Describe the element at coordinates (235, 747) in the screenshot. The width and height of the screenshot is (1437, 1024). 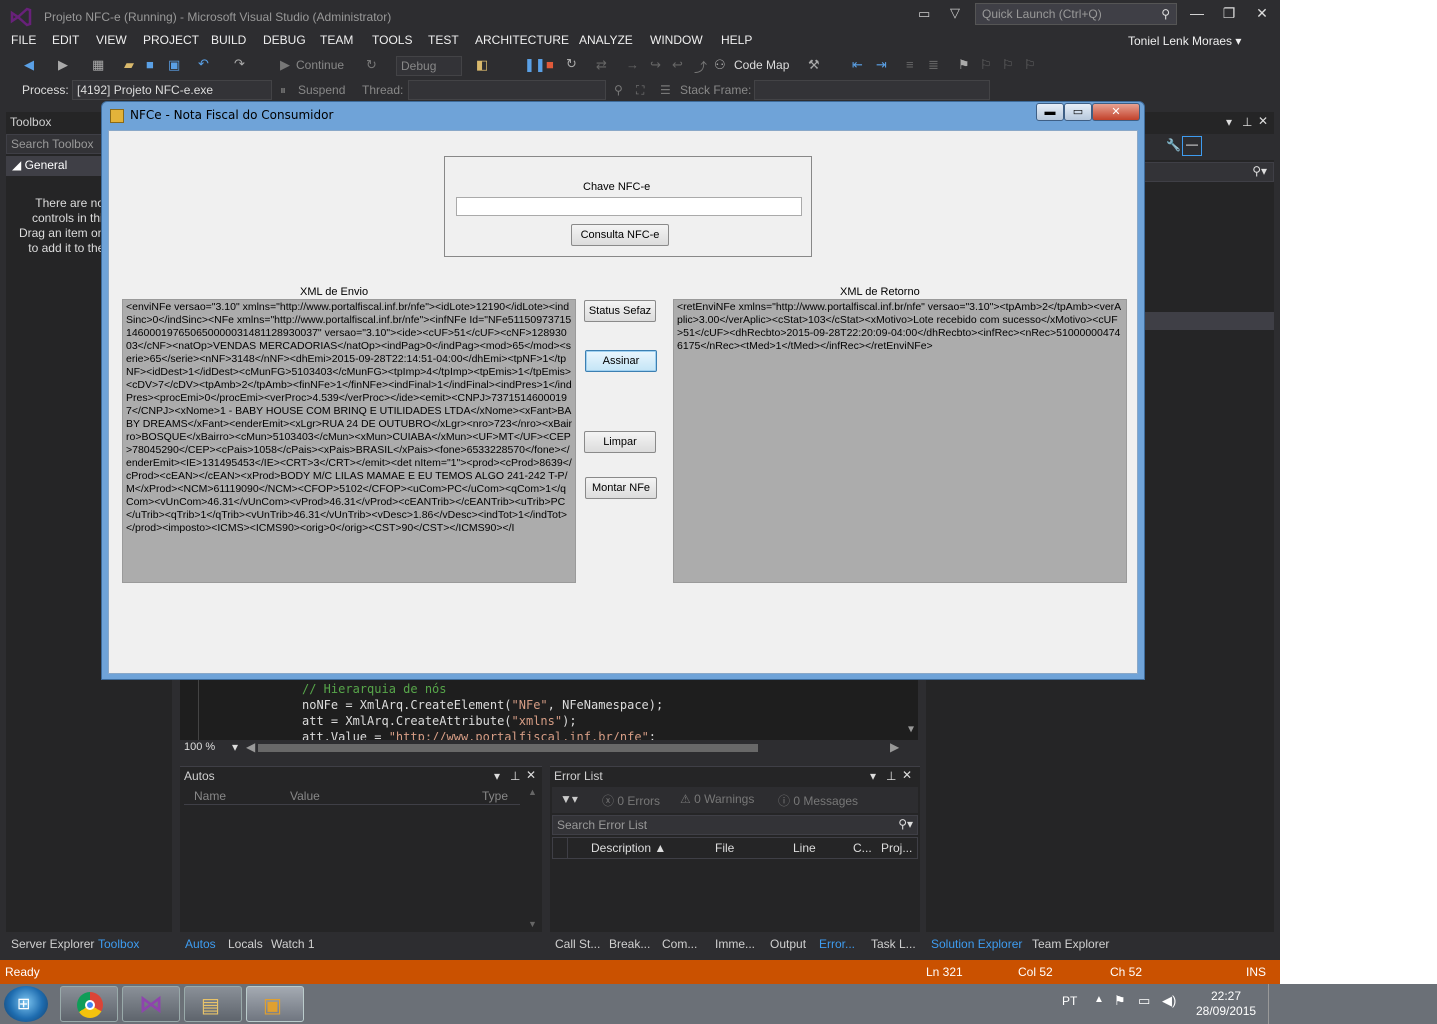
I see `zoom-dropdown-icon: ▾` at that location.